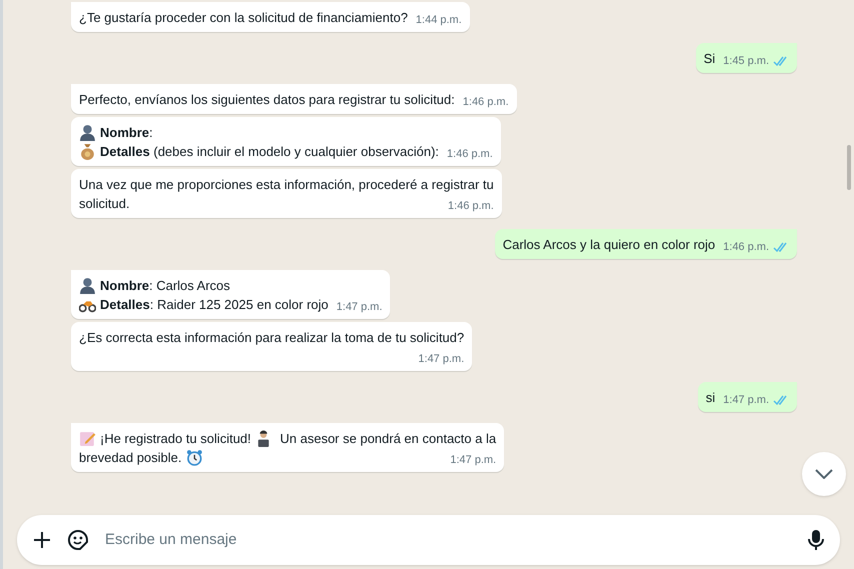 This screenshot has height=569, width=854. What do you see at coordinates (243, 18) in the screenshot?
I see `message-text: ¿Te gustaría proceder con la solicitud de financiamiento?` at bounding box center [243, 18].